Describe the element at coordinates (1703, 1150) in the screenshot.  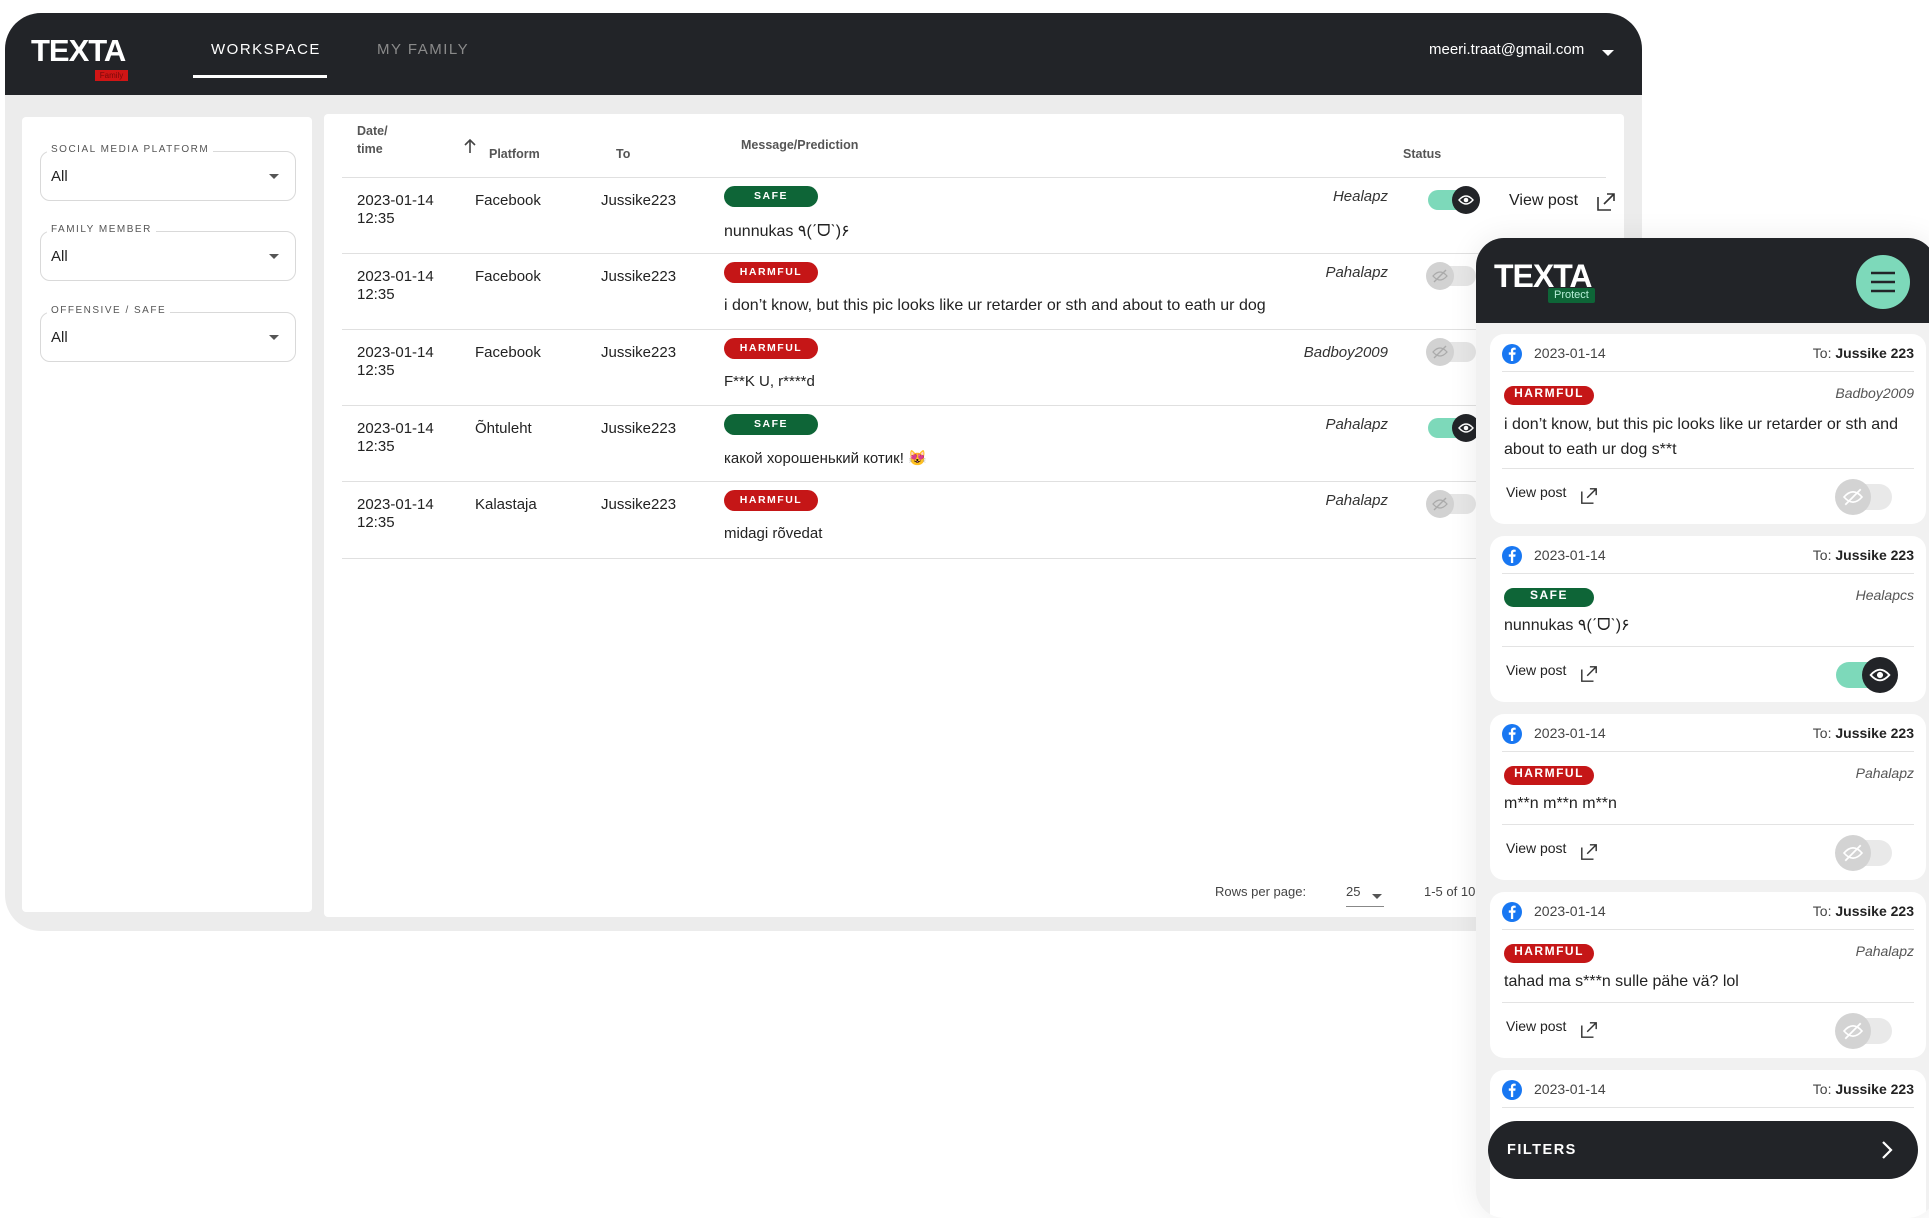
I see `filters-button: FILTERS` at that location.